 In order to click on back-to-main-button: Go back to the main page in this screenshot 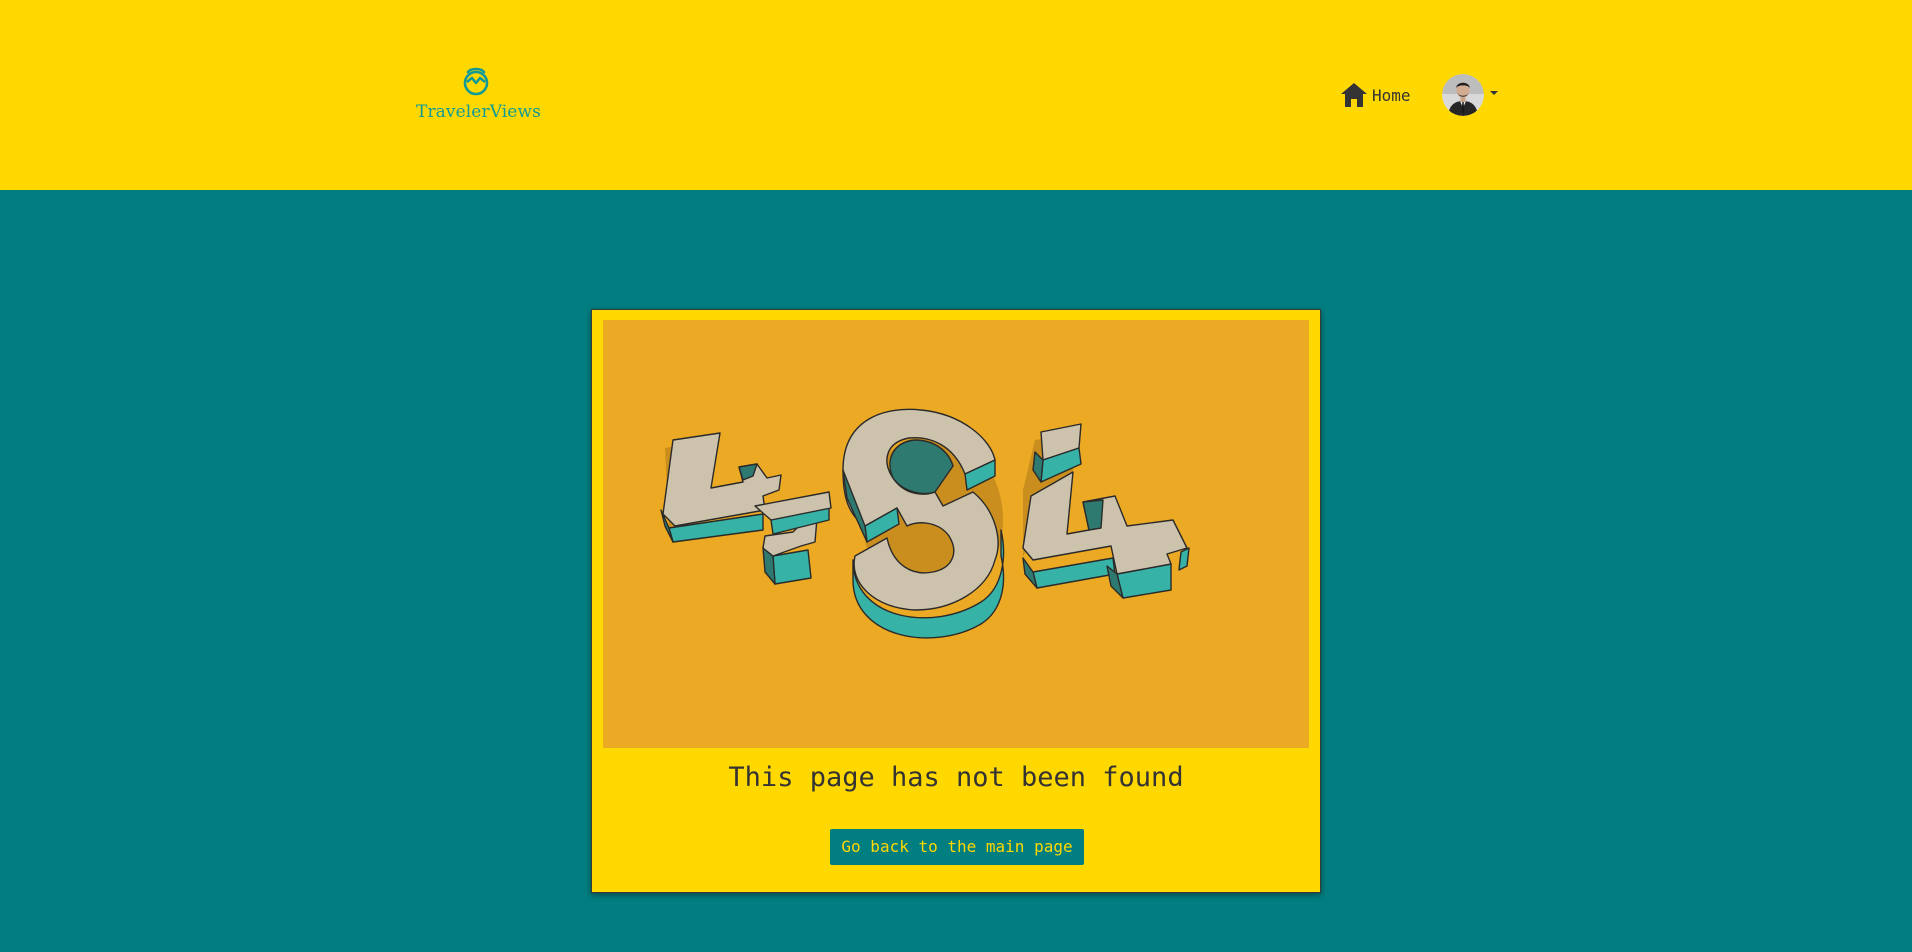, I will do `click(957, 847)`.